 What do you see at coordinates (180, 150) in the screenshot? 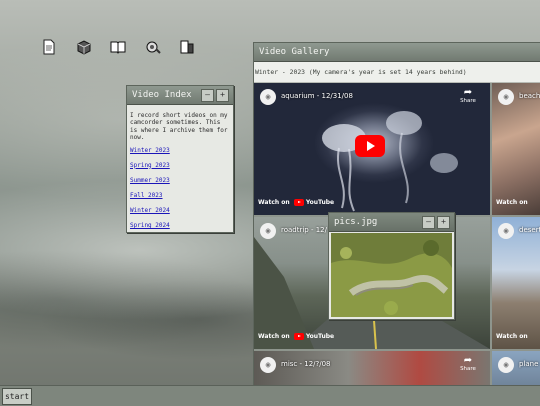
I see `link-winter-2023: Winter 2023` at bounding box center [180, 150].